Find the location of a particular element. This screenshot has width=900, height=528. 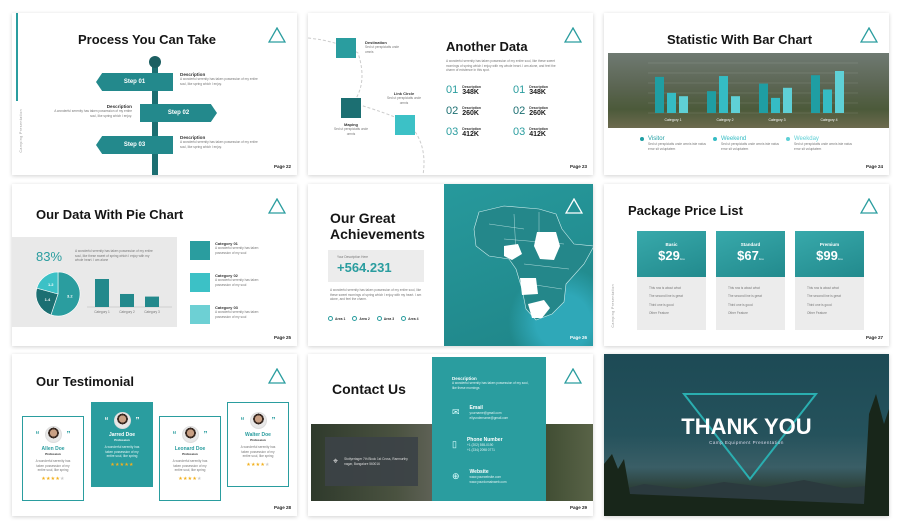

node-maping: Maping Sed ut perspiciatis unde omnis is located at coordinates (351, 129).